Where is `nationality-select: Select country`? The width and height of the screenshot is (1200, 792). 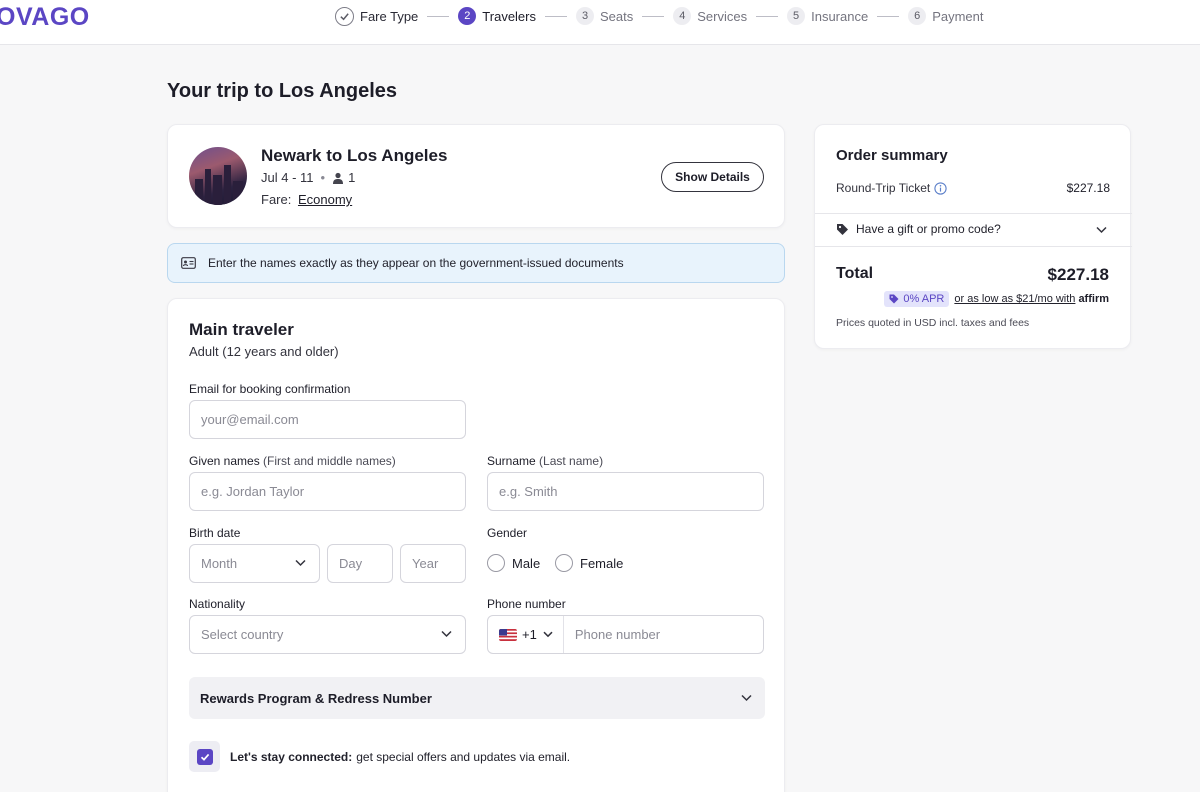 nationality-select: Select country is located at coordinates (327, 634).